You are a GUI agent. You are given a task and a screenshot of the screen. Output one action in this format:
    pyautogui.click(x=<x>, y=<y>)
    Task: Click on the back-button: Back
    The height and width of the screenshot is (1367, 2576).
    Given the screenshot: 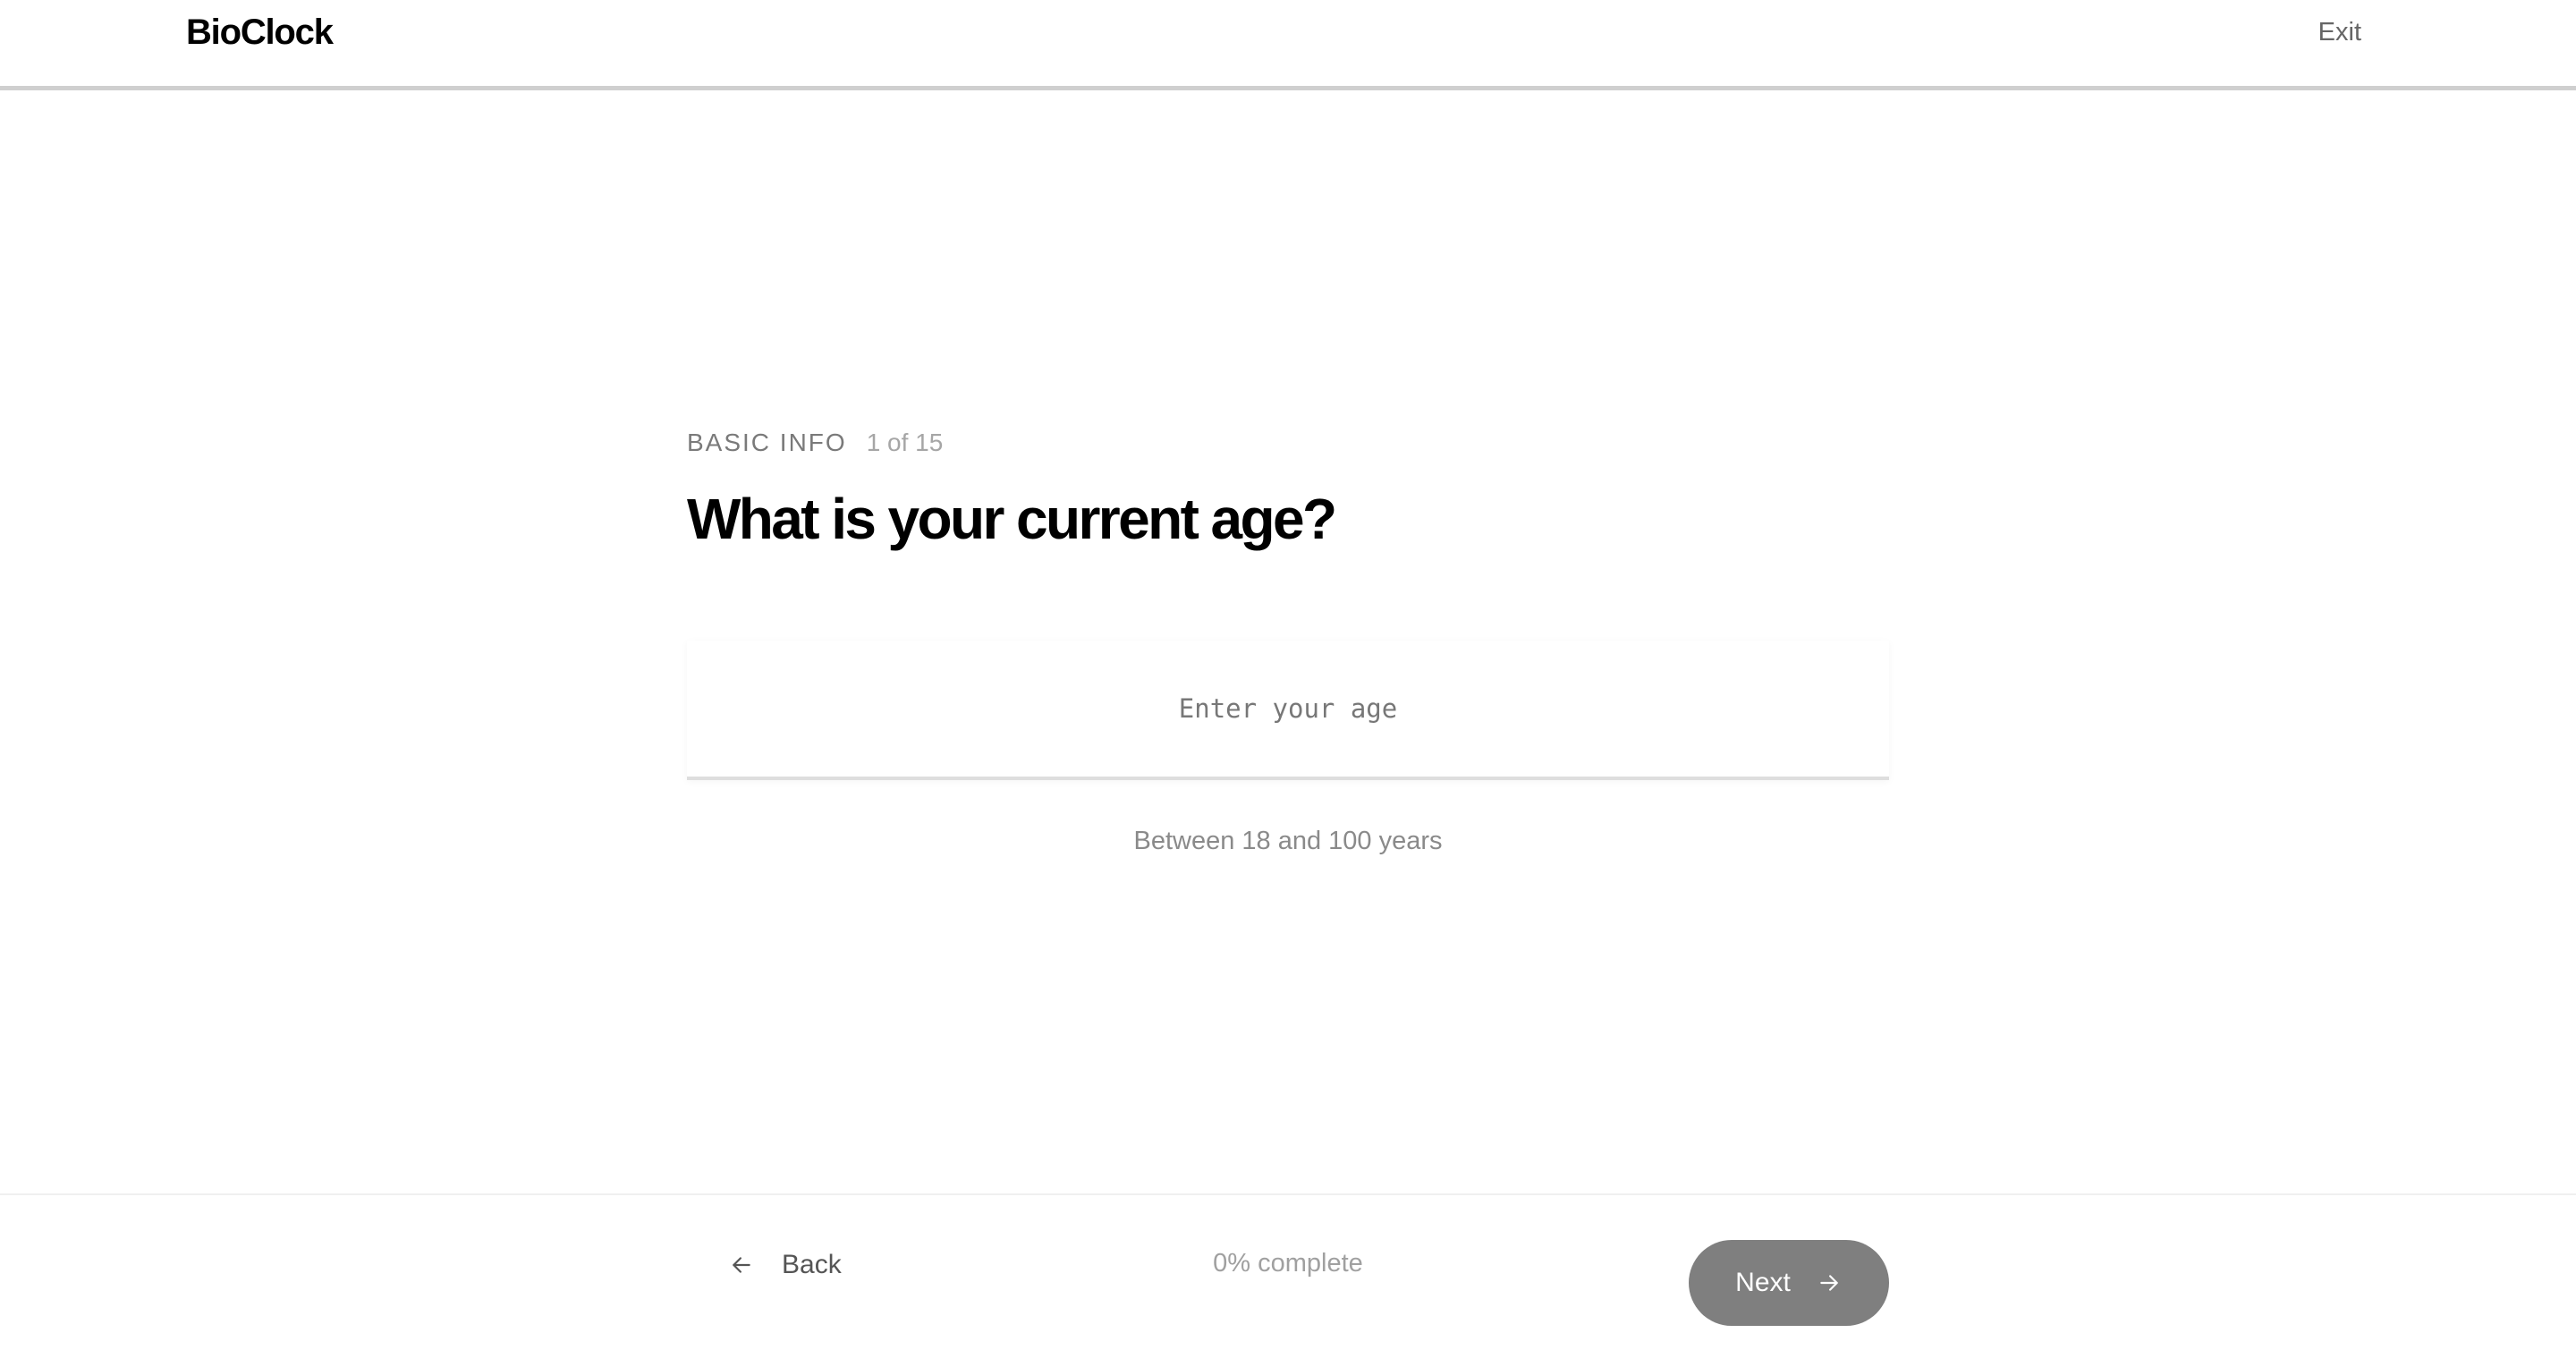 What is the action you would take?
    pyautogui.click(x=785, y=1265)
    